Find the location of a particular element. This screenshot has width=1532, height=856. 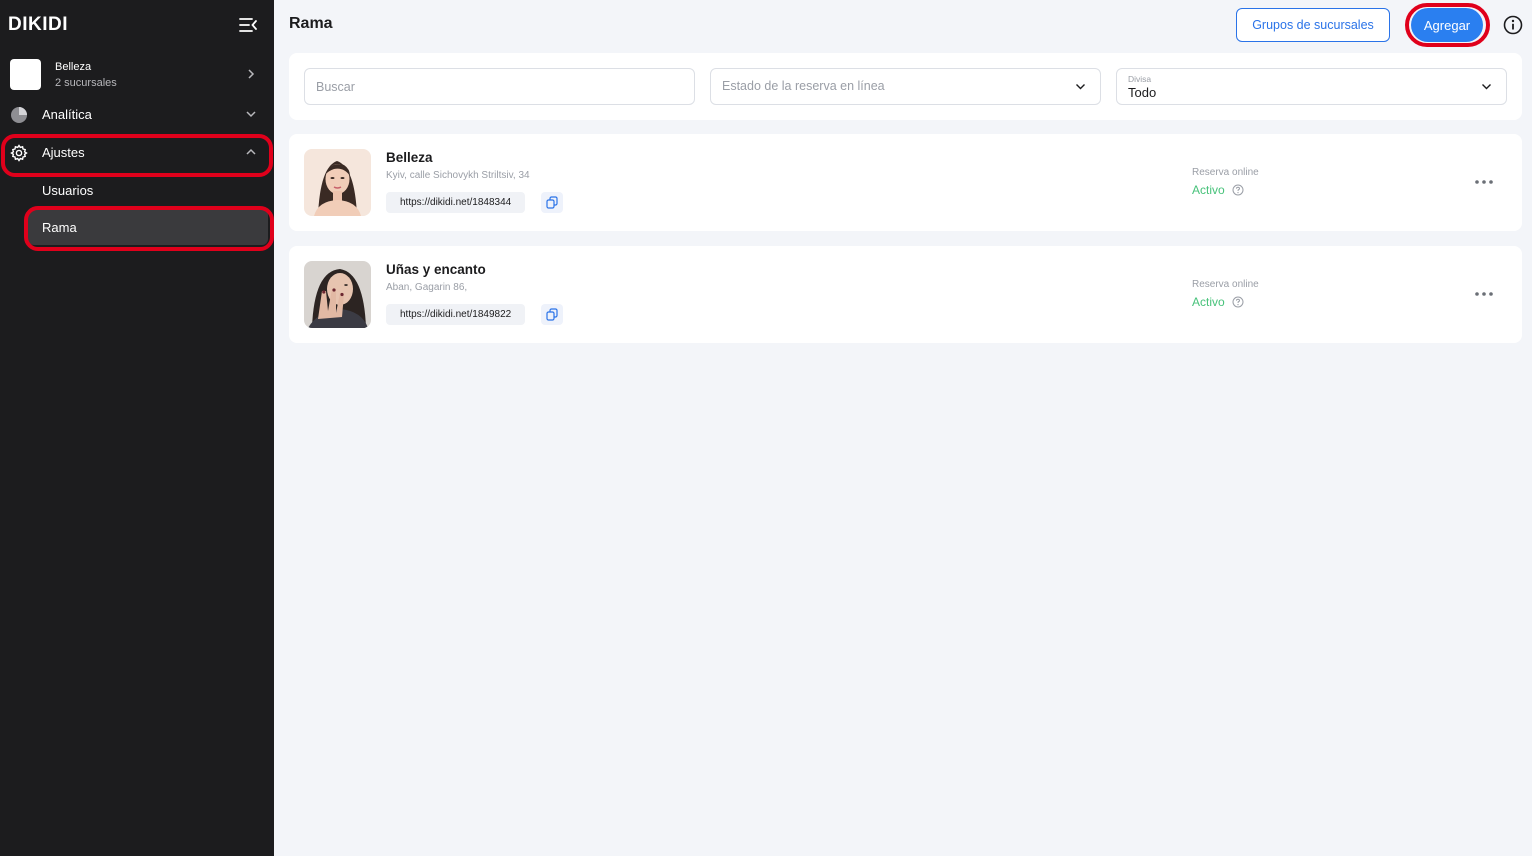

branch-link: https://dikidi.net/1849822 is located at coordinates (456, 314).